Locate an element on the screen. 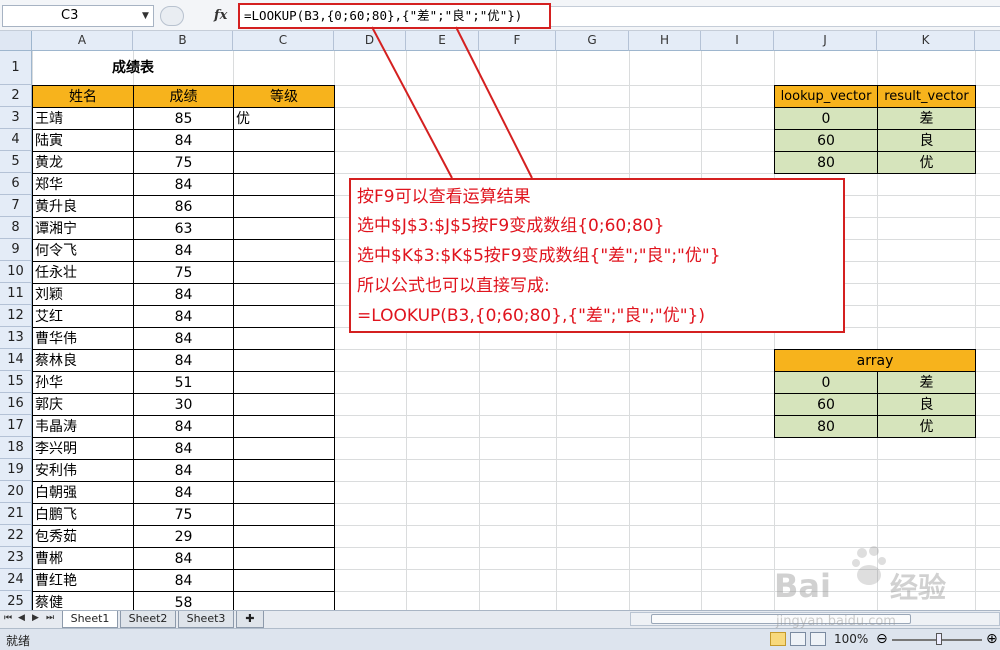  svg-text: jingyan.baidu.com is located at coordinates (835, 621).